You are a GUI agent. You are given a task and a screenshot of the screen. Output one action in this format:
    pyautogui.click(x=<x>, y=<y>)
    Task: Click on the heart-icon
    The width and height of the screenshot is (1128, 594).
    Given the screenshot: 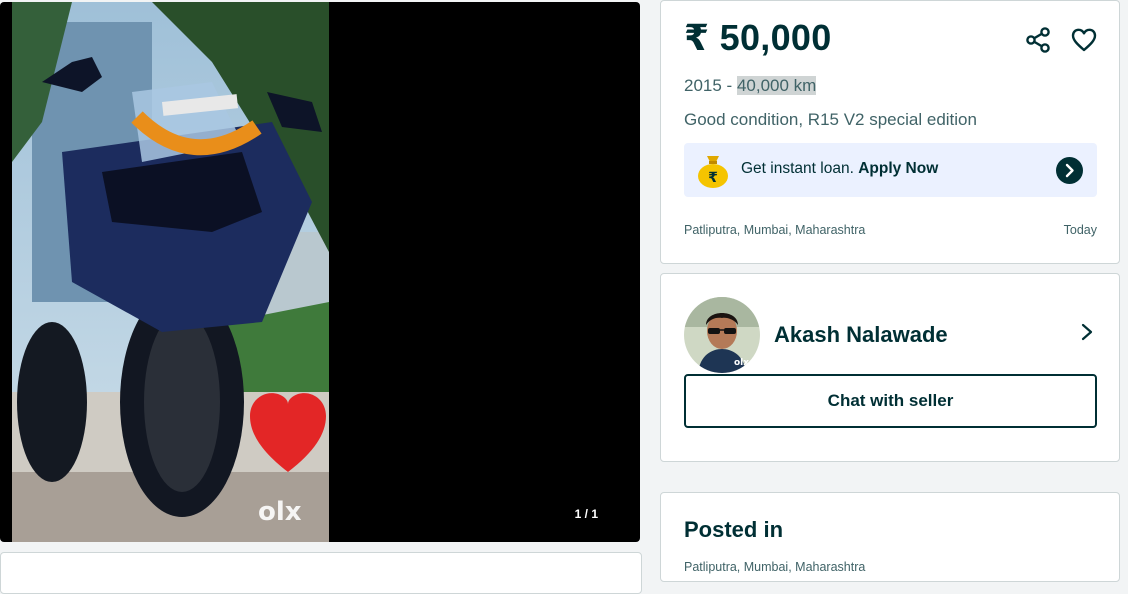 What is the action you would take?
    pyautogui.click(x=1084, y=40)
    